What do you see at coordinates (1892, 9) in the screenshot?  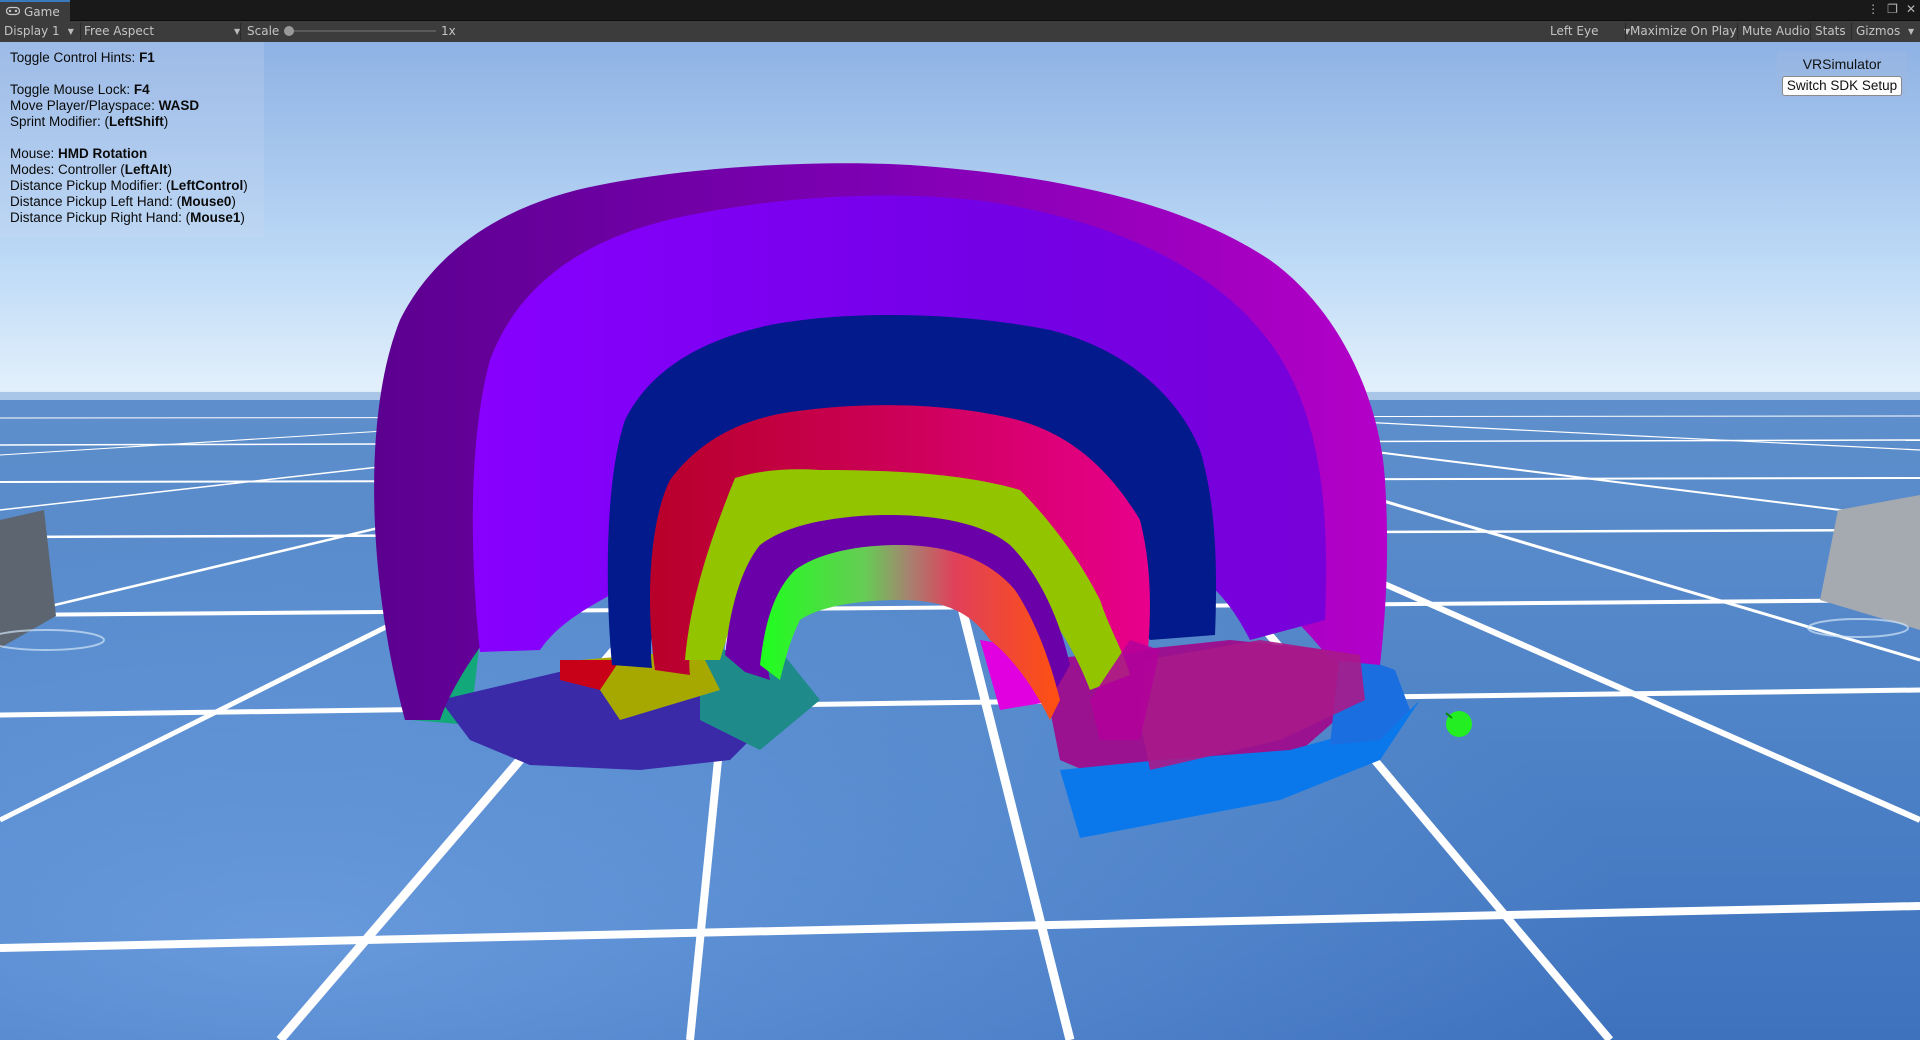 I see `maximize-icon: ❐` at bounding box center [1892, 9].